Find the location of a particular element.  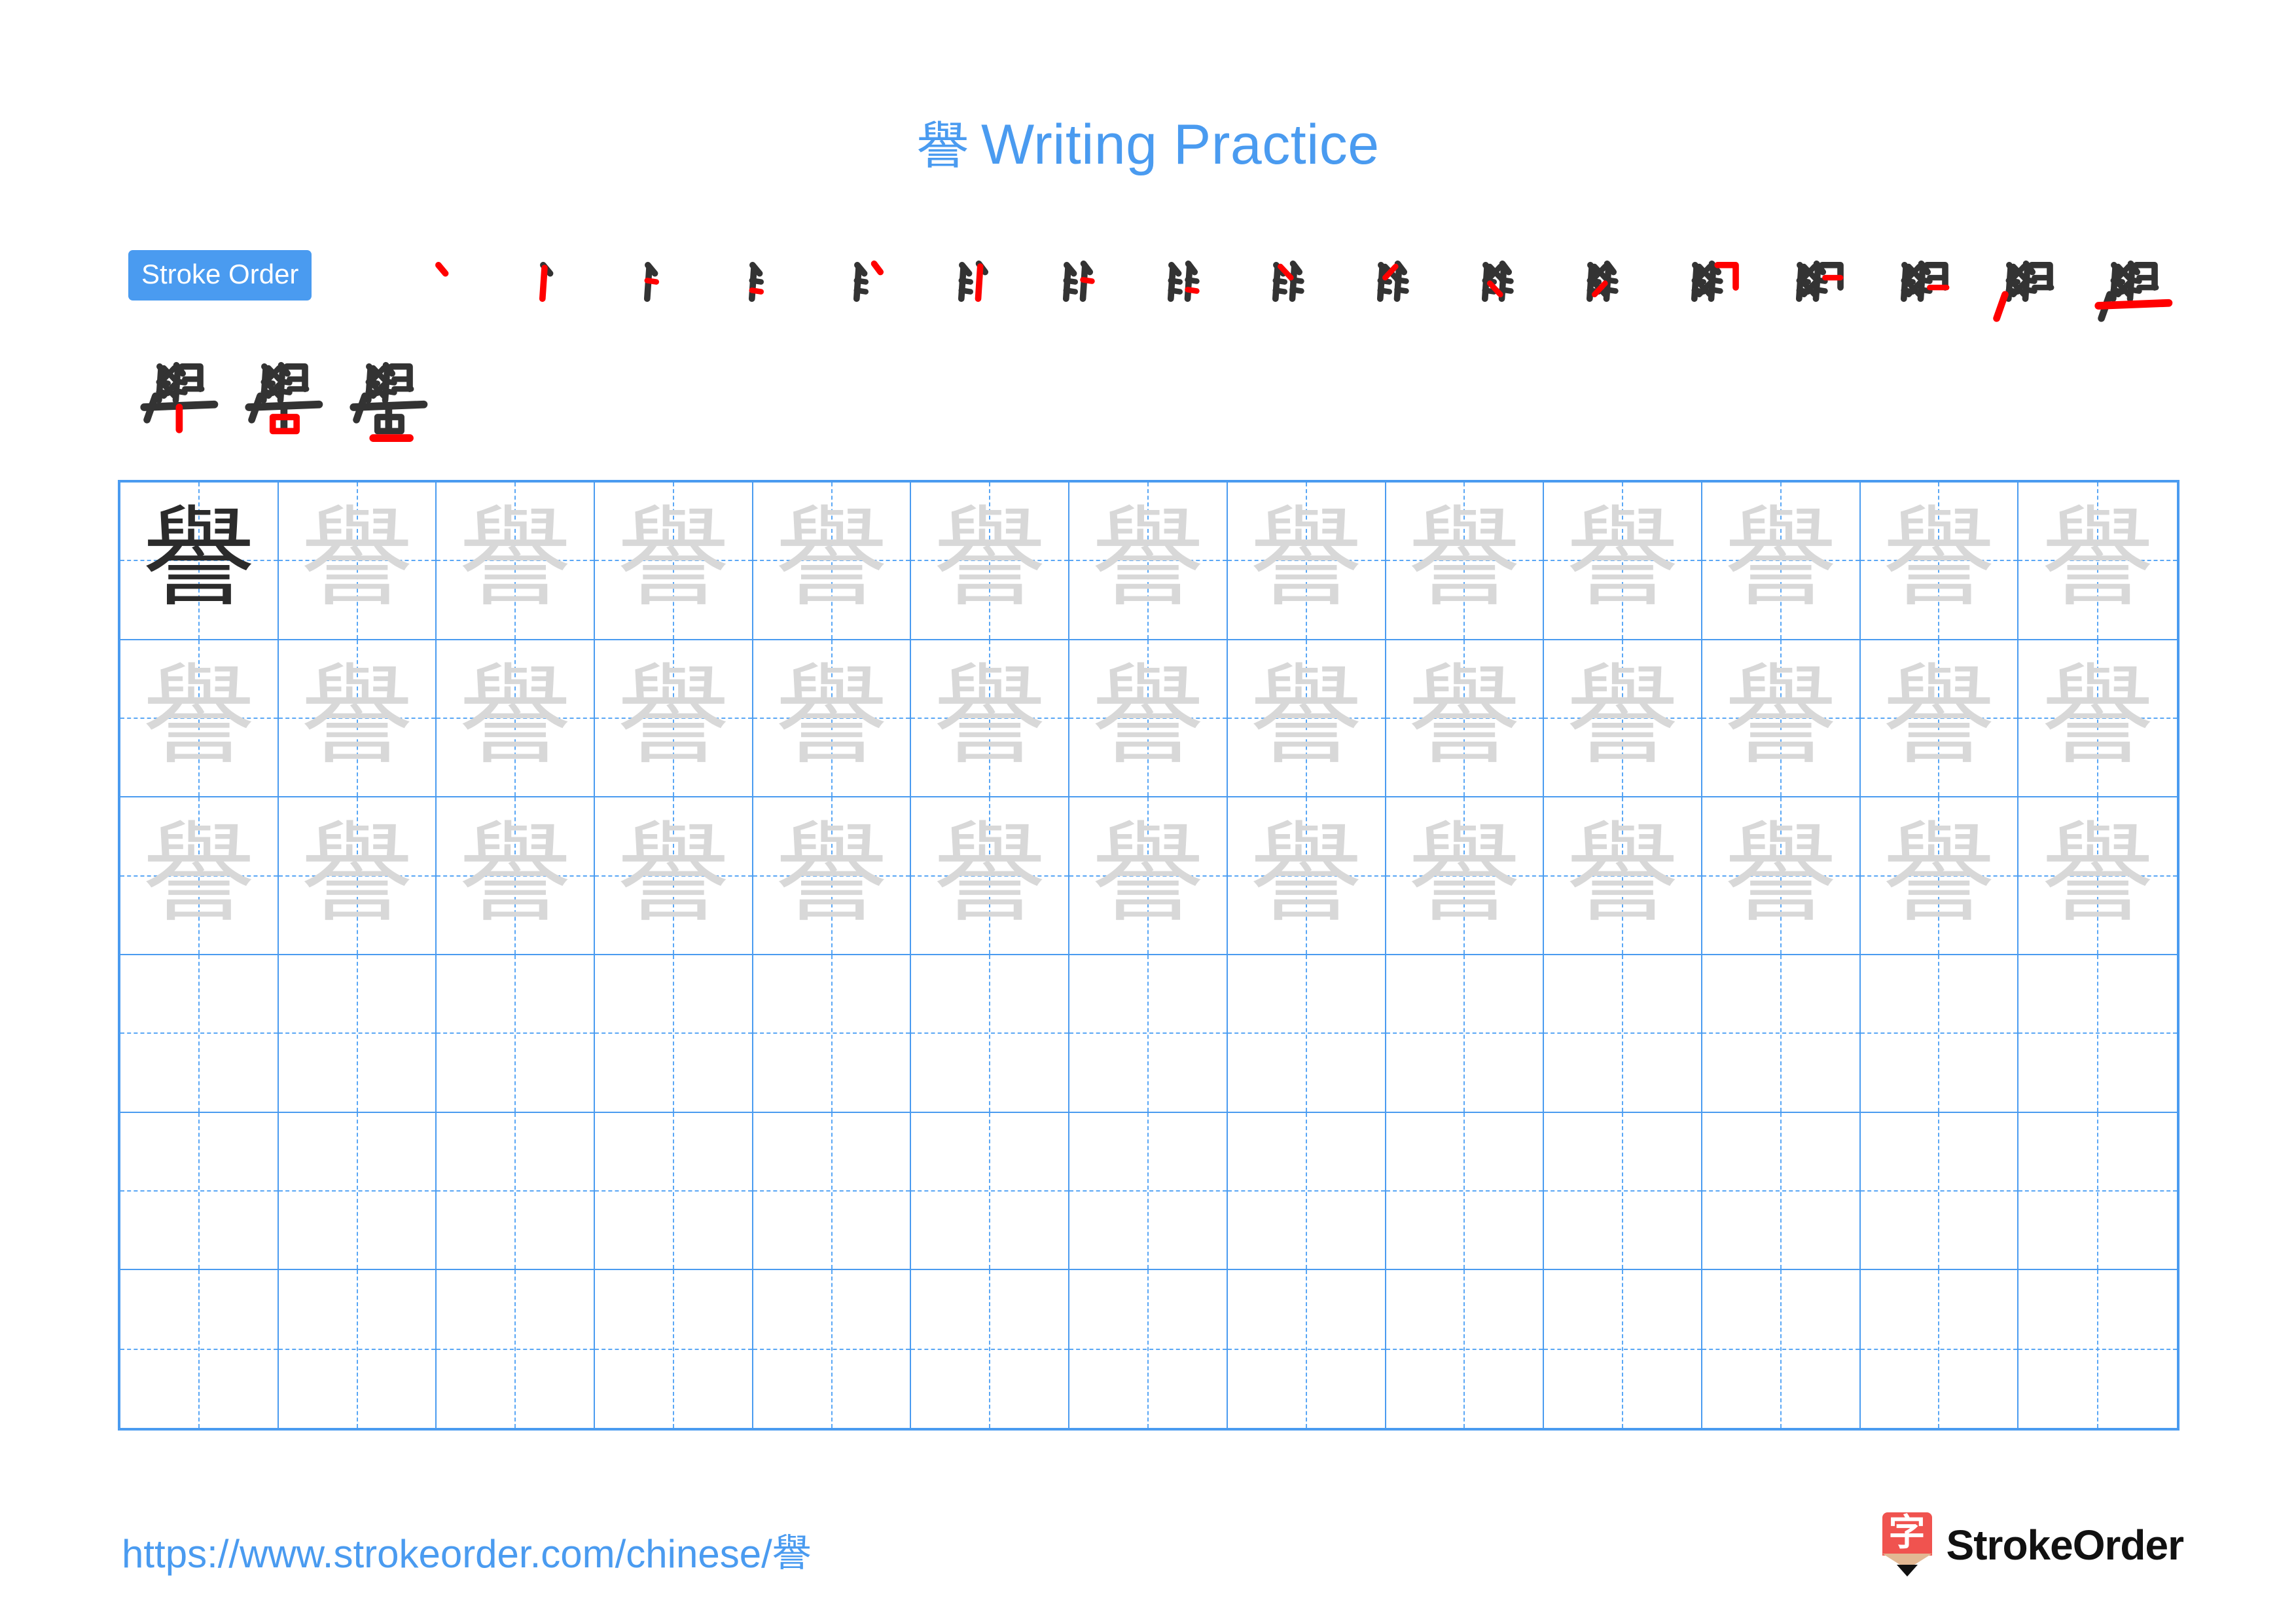

brand-logo: 字 StrokeOrder is located at coordinates (2033, 1545).